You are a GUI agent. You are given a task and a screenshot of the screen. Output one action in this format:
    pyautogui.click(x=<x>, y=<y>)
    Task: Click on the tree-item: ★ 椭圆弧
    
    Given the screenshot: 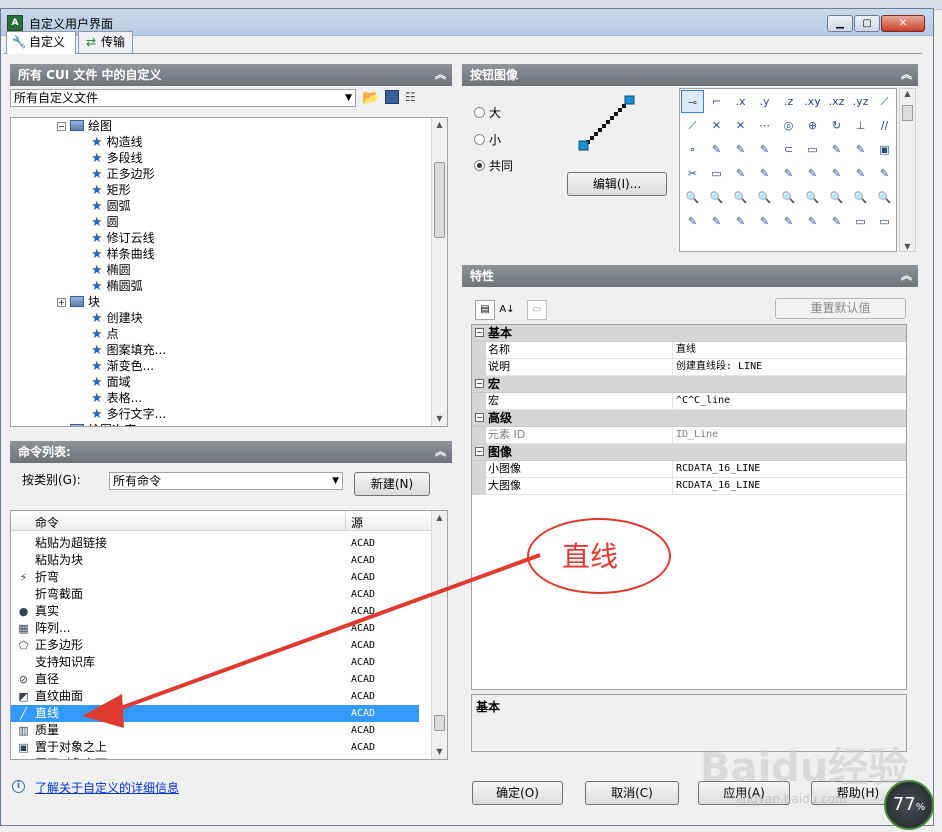 What is the action you would take?
    pyautogui.click(x=117, y=286)
    